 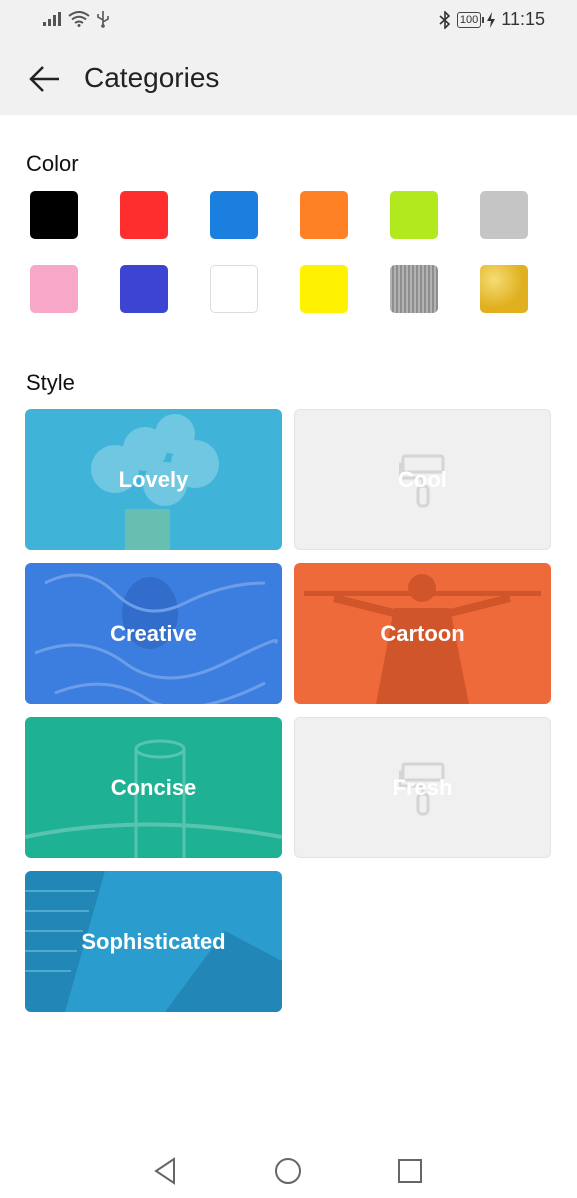 What do you see at coordinates (504, 289) in the screenshot?
I see `color-swatch-gold` at bounding box center [504, 289].